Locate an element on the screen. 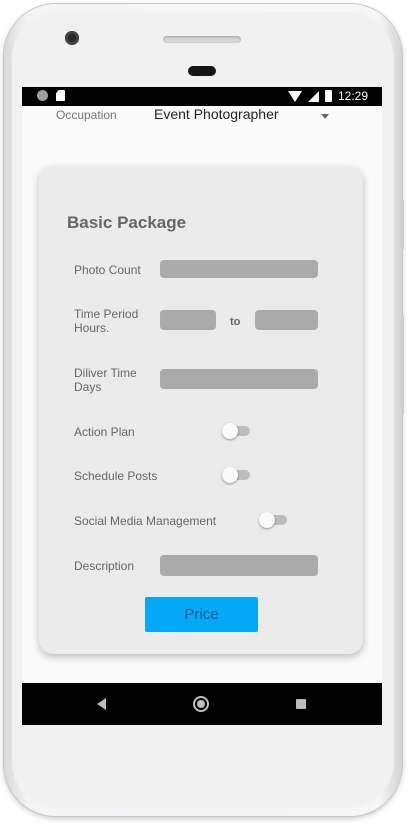  deliver-time-label-line1: Diliver Time is located at coordinates (105, 373).